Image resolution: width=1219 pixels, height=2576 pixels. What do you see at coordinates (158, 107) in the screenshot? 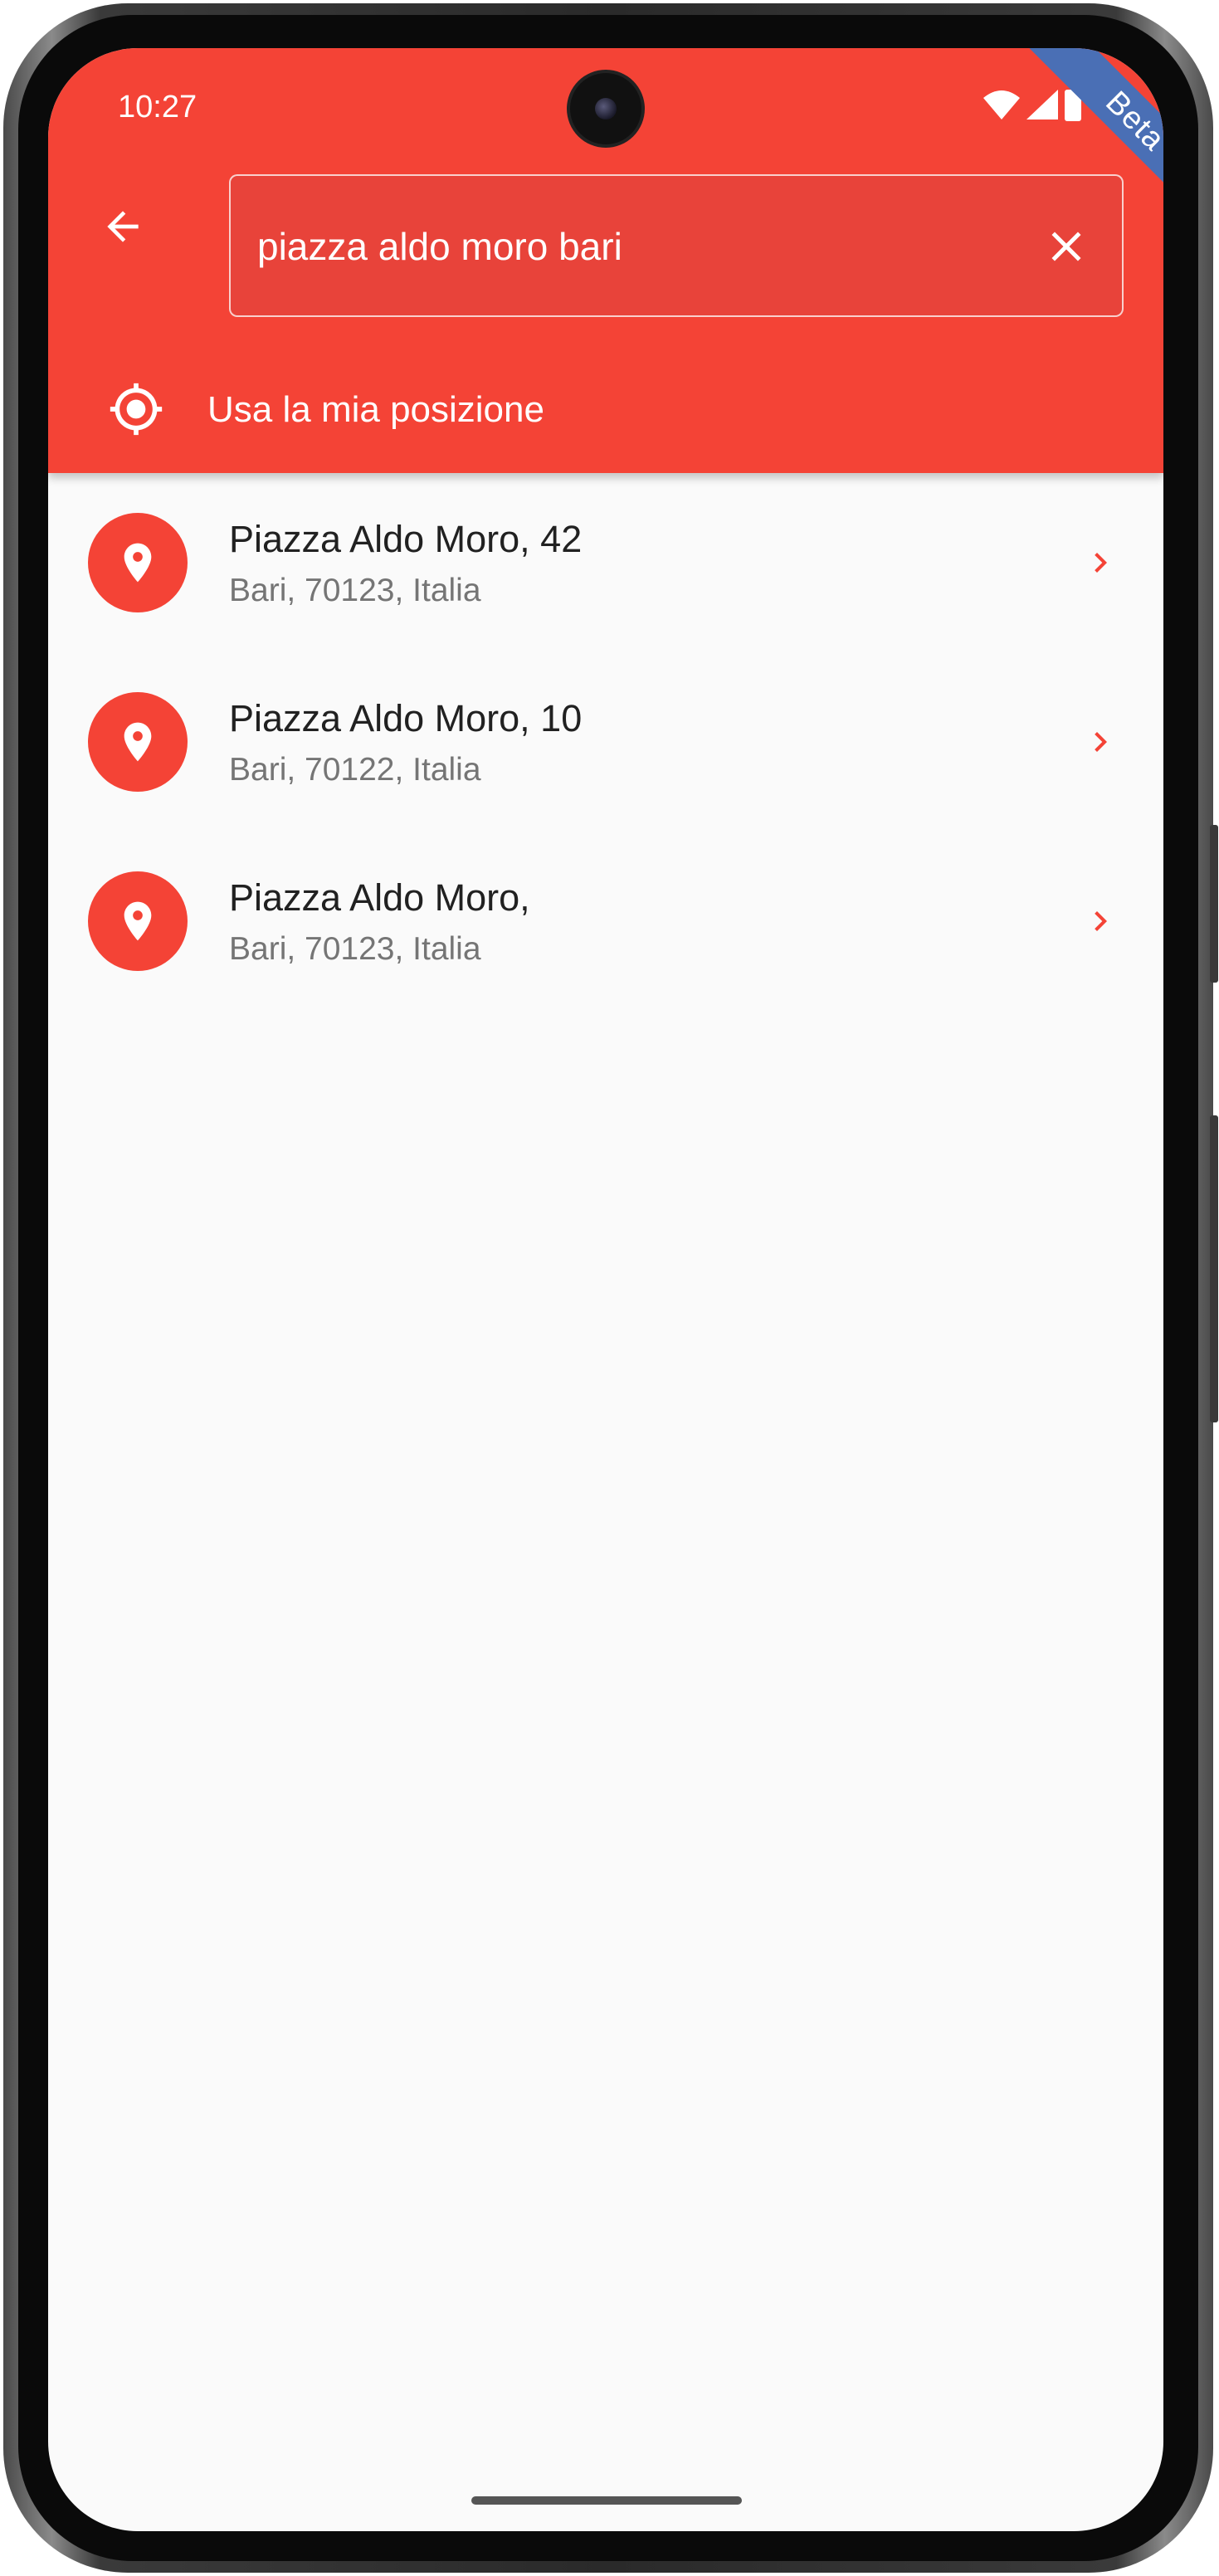
I see `status-time: 10:27` at bounding box center [158, 107].